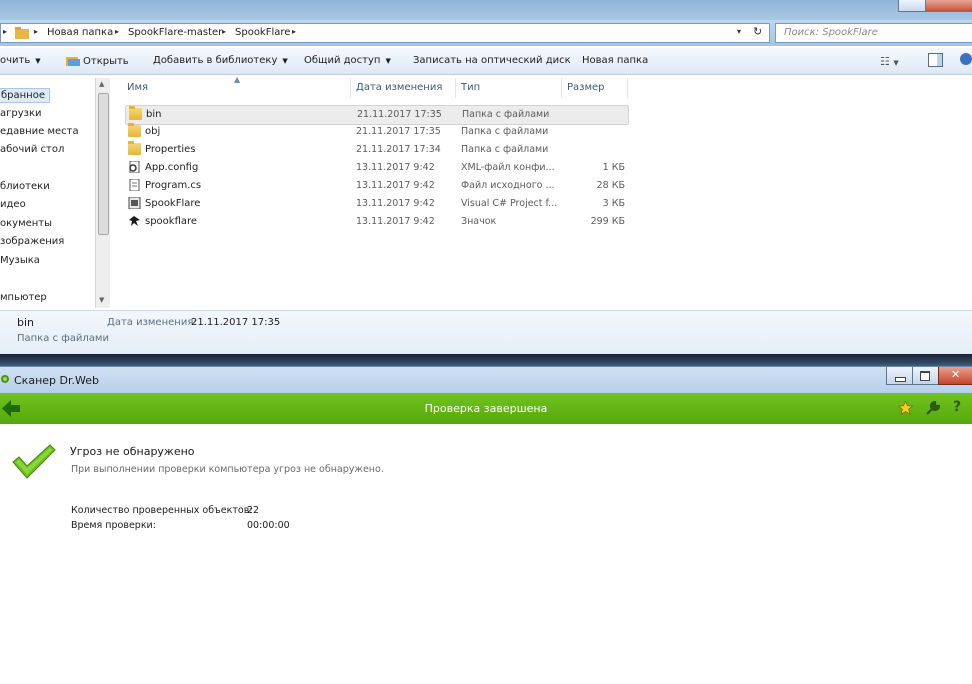  I want to click on file-name: bin, so click(154, 114).